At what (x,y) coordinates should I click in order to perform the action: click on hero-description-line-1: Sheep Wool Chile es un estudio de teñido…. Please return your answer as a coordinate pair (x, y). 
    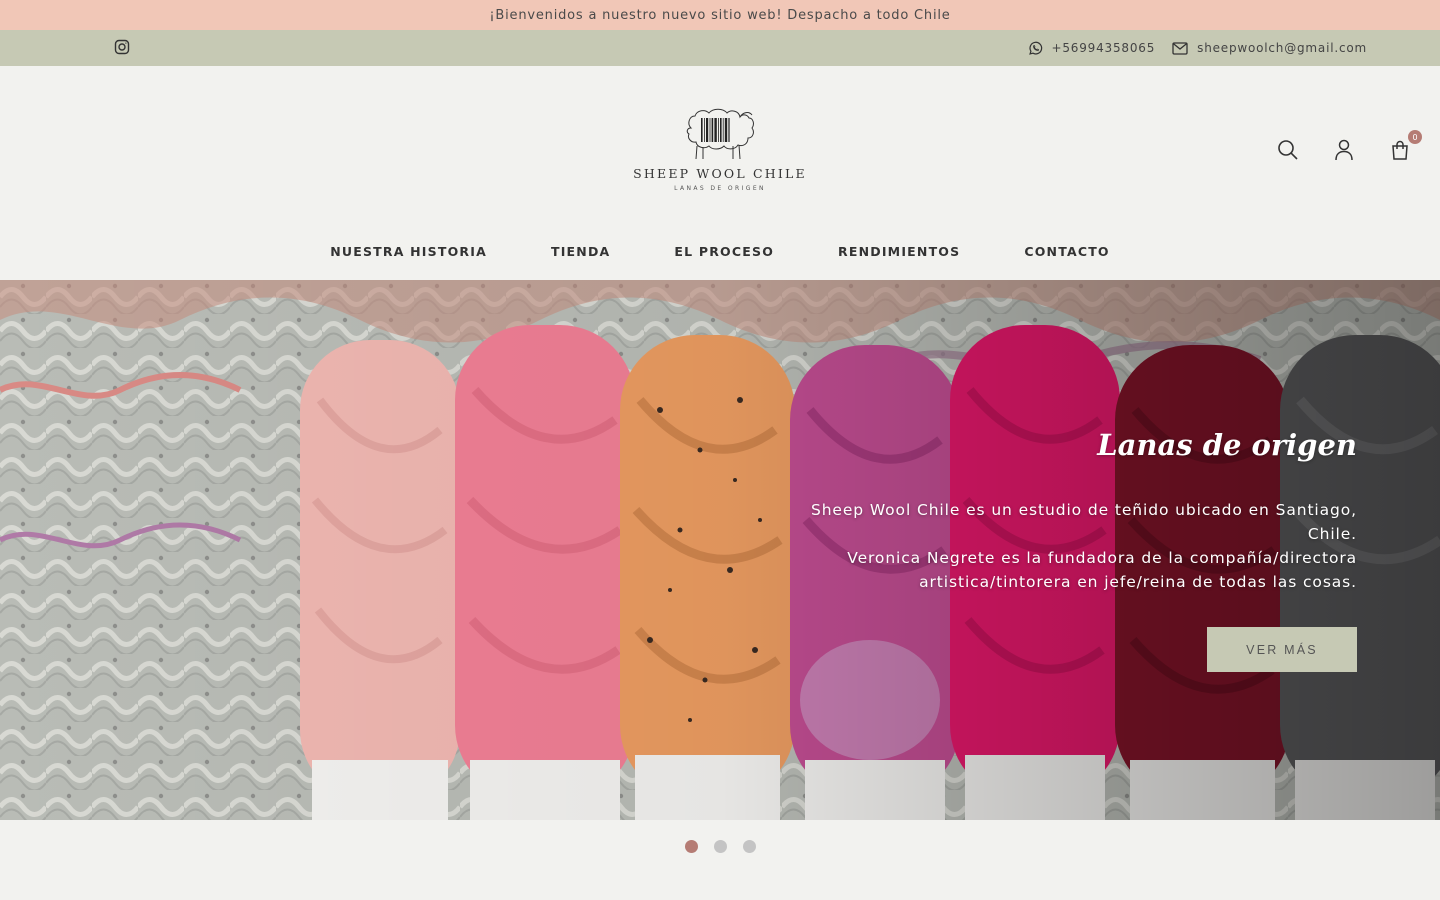
    Looking at the image, I should click on (1083, 522).